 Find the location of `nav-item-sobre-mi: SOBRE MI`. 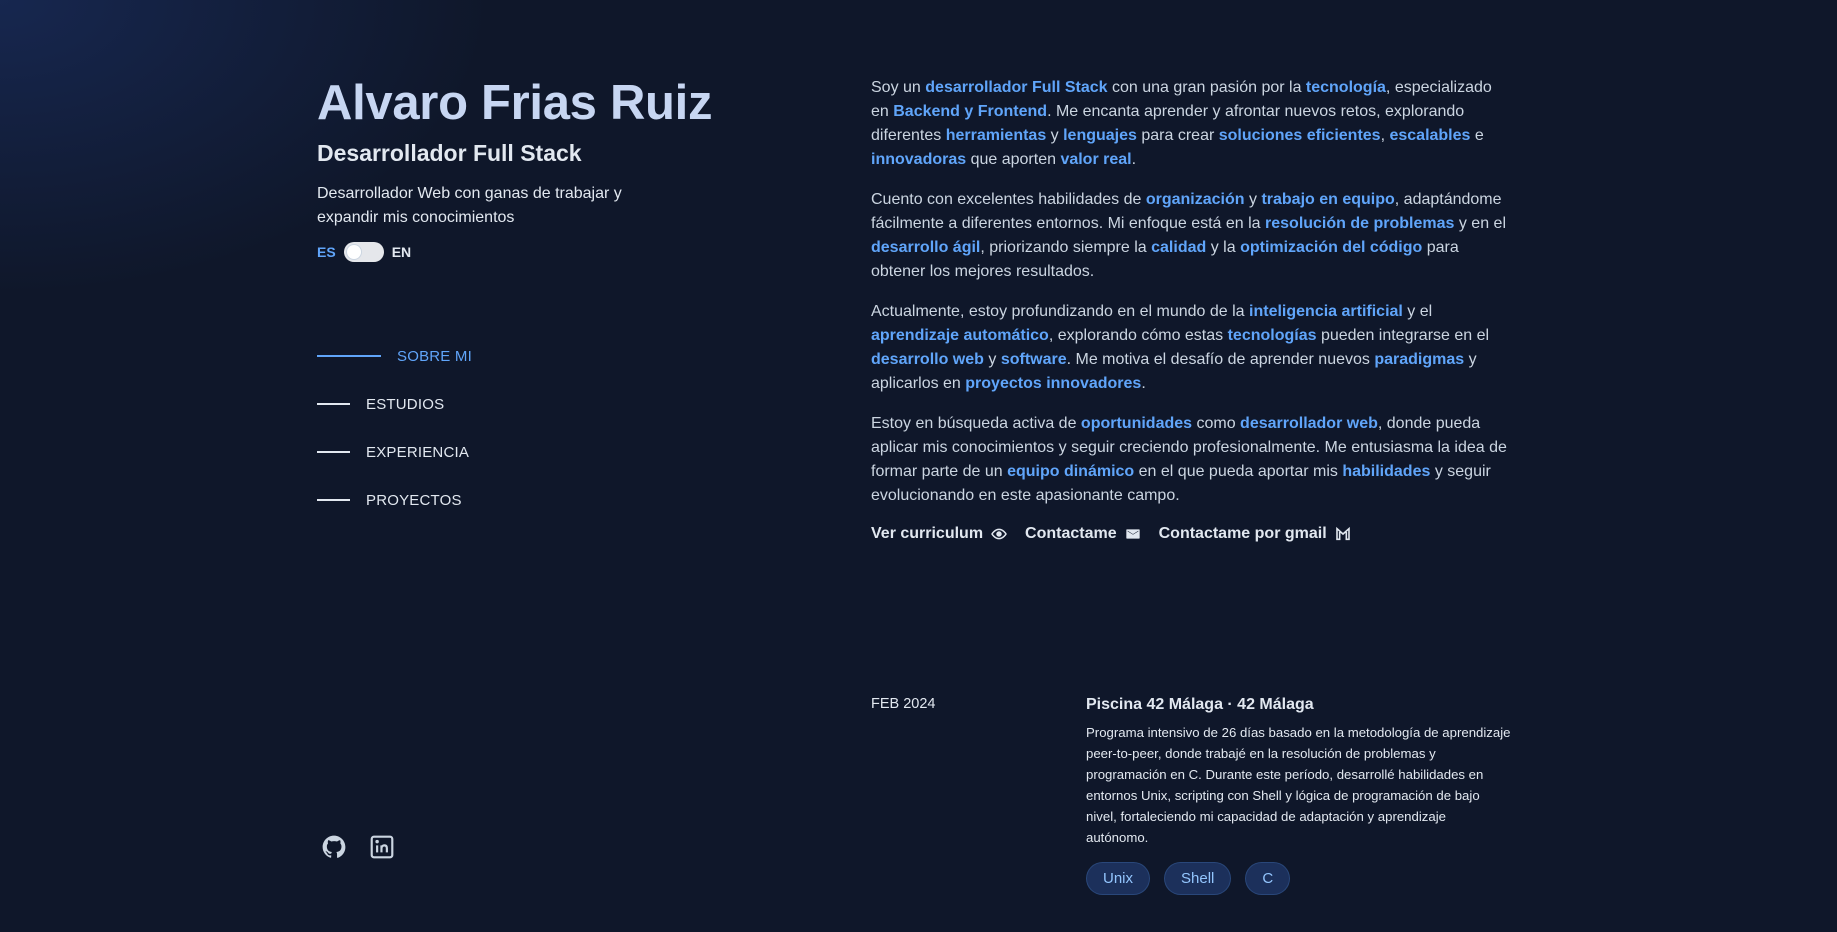

nav-item-sobre-mi: SOBRE MI is located at coordinates (394, 356).